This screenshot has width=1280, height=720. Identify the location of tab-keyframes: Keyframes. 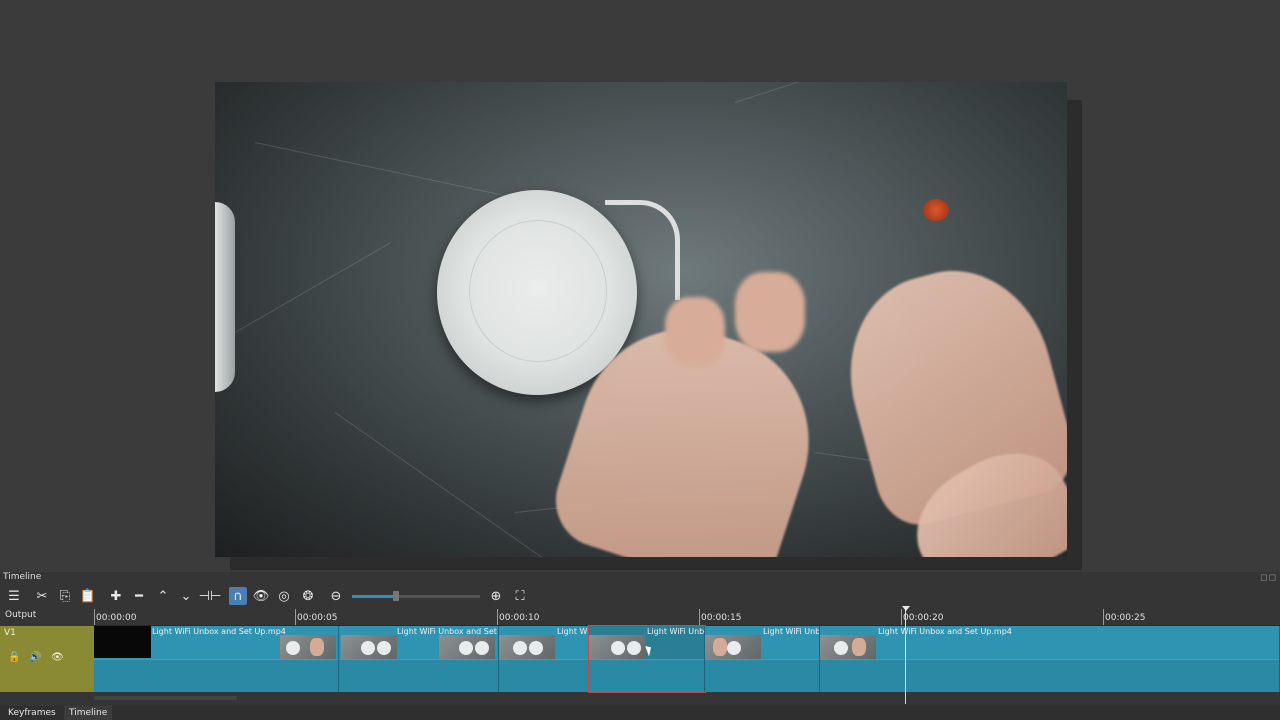
(32, 713).